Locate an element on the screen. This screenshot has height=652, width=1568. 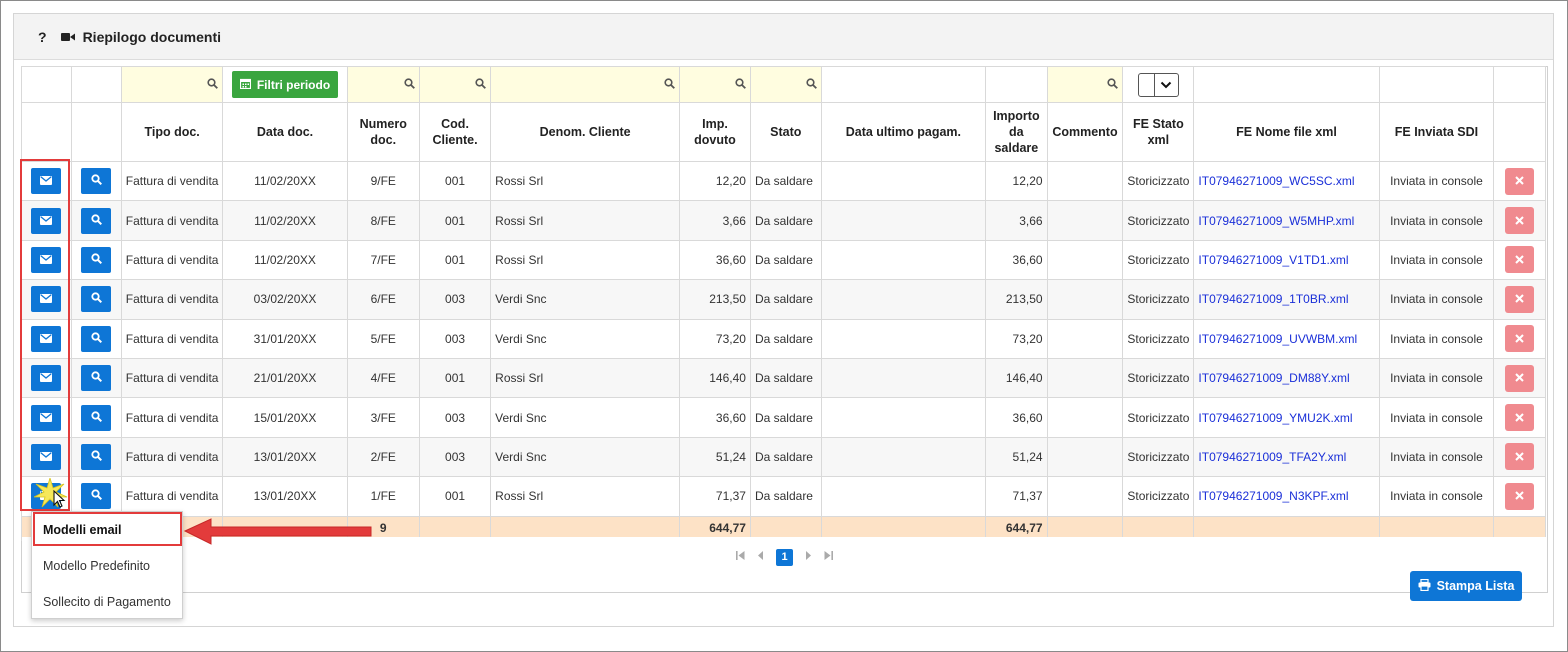
filter-tipo is located at coordinates (172, 84).